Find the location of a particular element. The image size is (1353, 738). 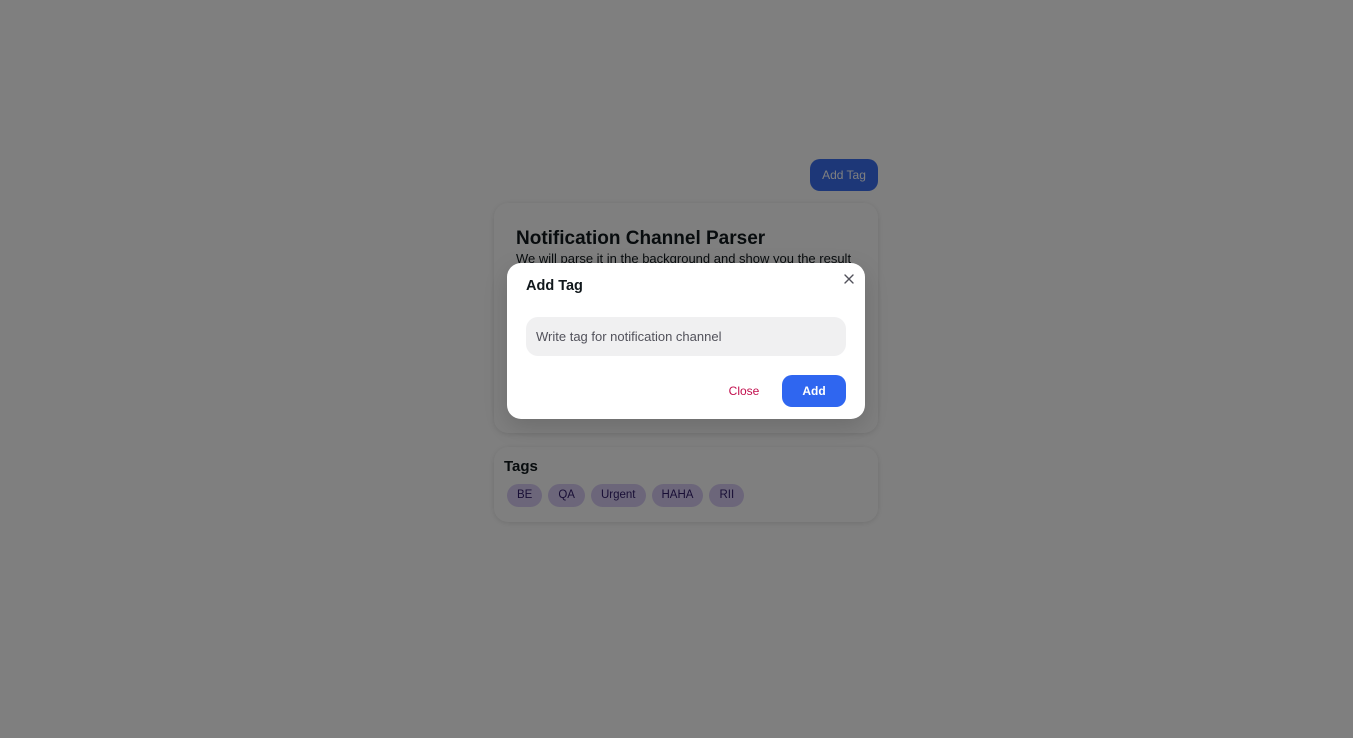

close-button: Close is located at coordinates (744, 391).